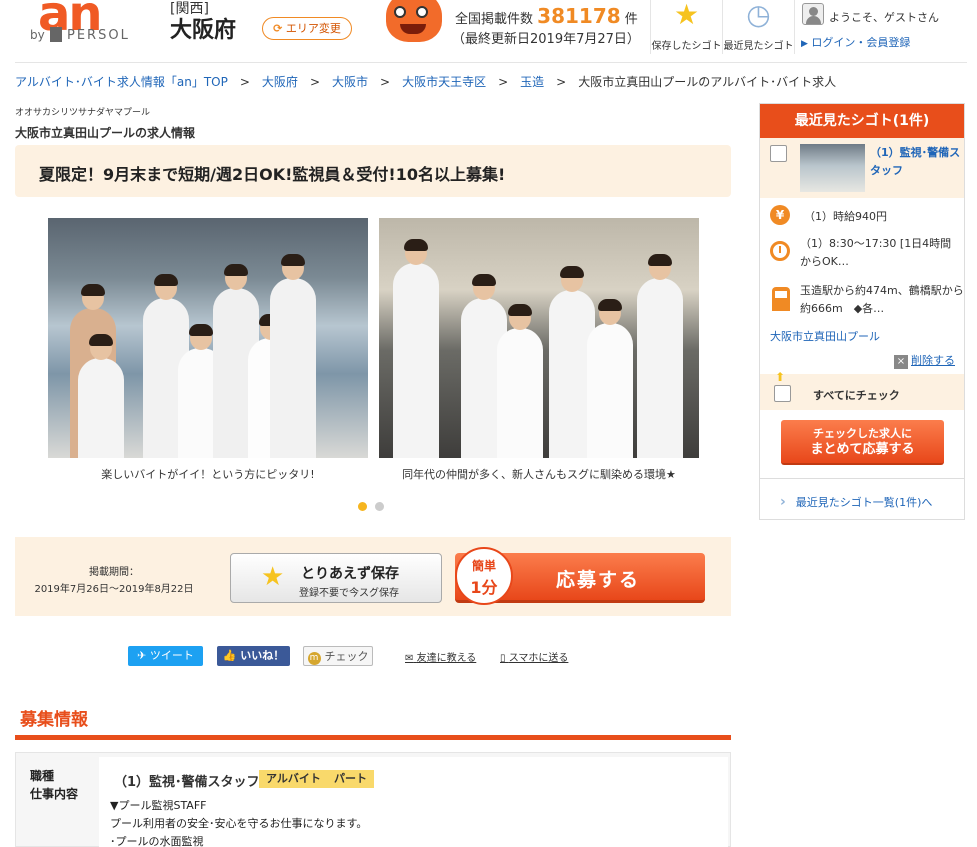 This screenshot has width=977, height=847. I want to click on employment-tag: パート, so click(350, 779).